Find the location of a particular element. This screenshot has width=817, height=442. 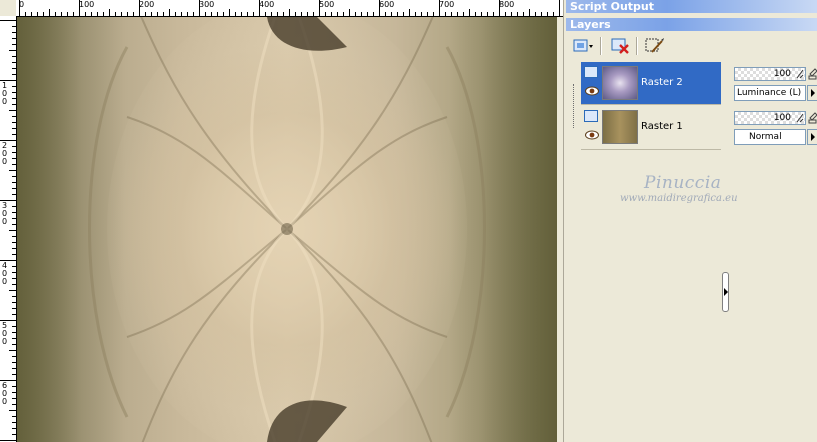

layer-properties-column: 100 Luminance (L) 100 Normal is located at coordinates (775, 112).